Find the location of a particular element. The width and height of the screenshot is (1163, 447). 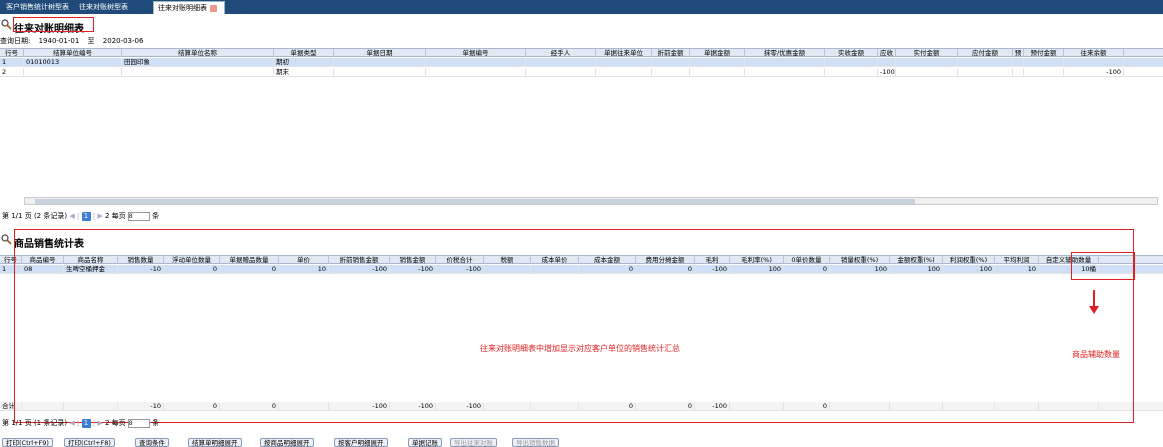

column-header: 应付金额 is located at coordinates (985, 53).